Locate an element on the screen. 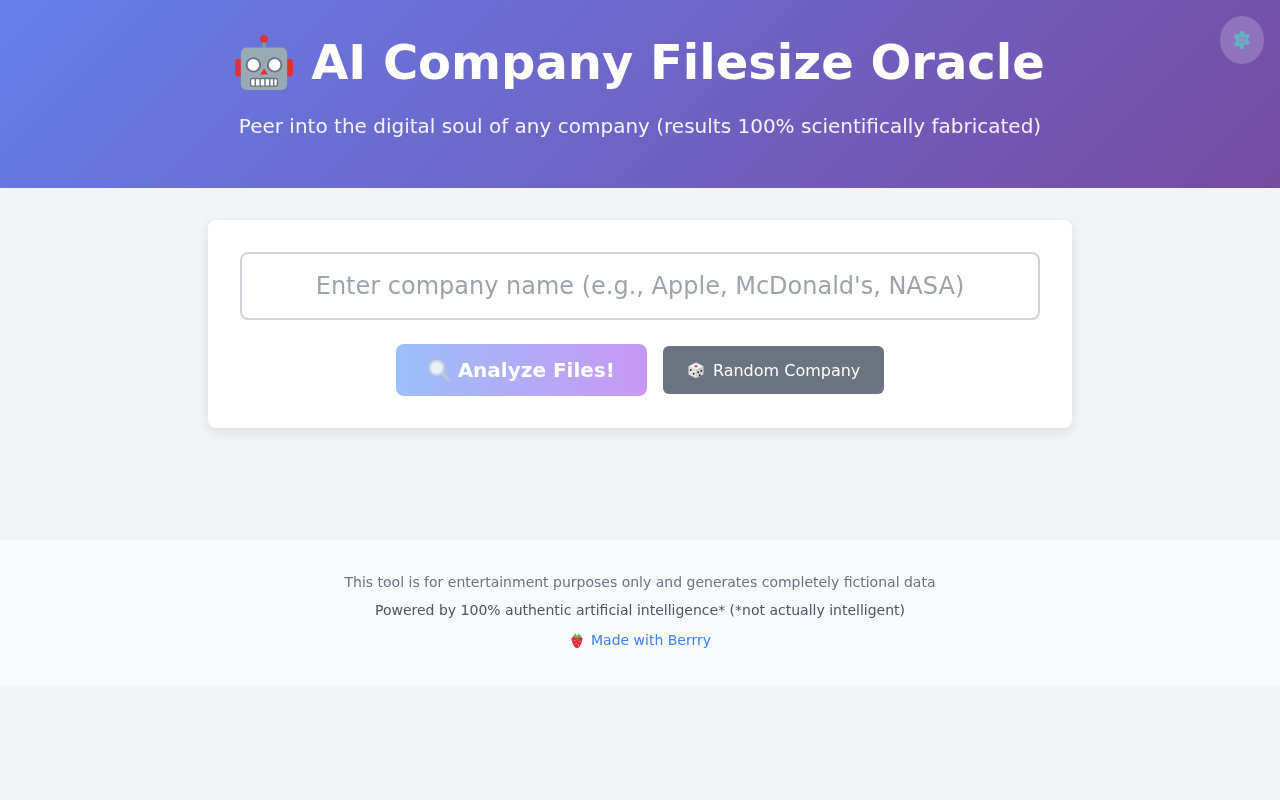  settings-button is located at coordinates (1242, 40).